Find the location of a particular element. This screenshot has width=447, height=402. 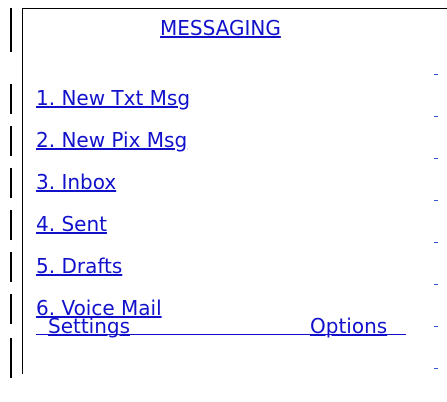

menu-item-sent: 4. Sent is located at coordinates (71, 224).